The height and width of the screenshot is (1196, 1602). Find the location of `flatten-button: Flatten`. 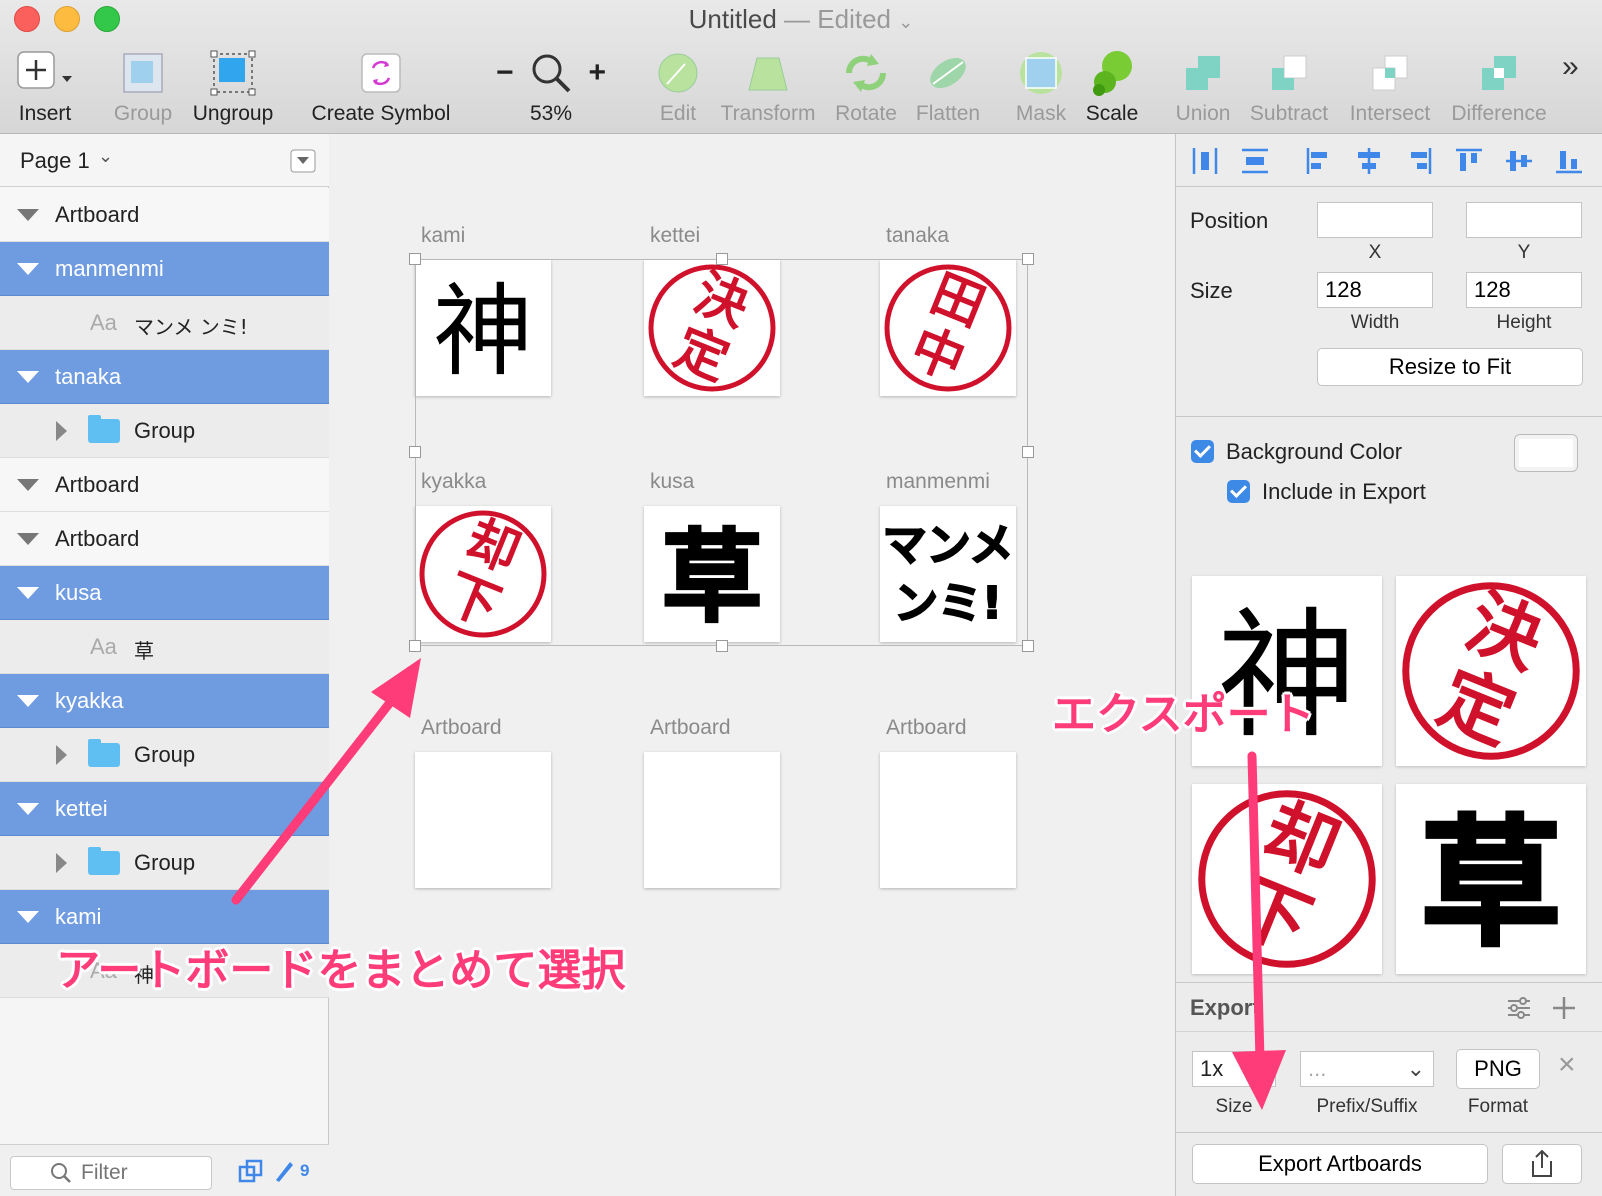

flatten-button: Flatten is located at coordinates (948, 85).